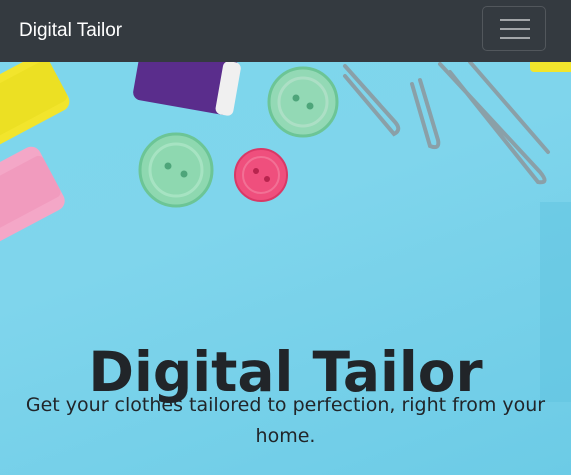 This screenshot has height=475, width=571. I want to click on safety-pin-icon, so click(446, 123).